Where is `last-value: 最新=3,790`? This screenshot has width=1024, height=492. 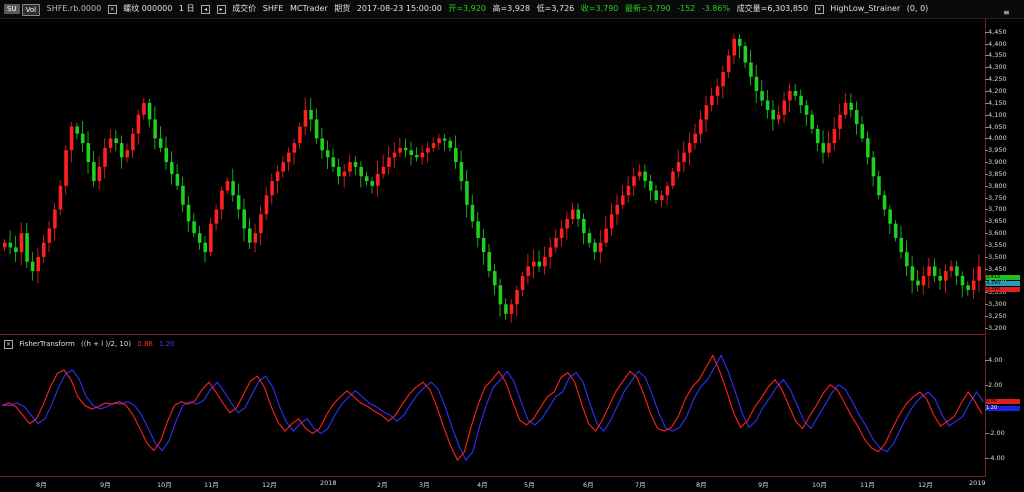 last-value: 最新=3,790 is located at coordinates (647, 8).